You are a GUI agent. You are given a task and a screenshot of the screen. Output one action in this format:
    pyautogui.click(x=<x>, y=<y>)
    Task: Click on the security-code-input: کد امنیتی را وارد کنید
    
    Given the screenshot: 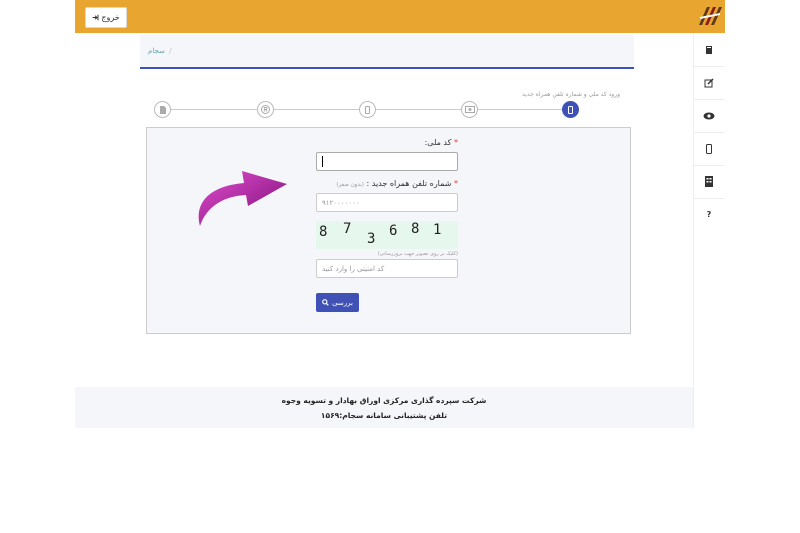 What is the action you would take?
    pyautogui.click(x=387, y=268)
    